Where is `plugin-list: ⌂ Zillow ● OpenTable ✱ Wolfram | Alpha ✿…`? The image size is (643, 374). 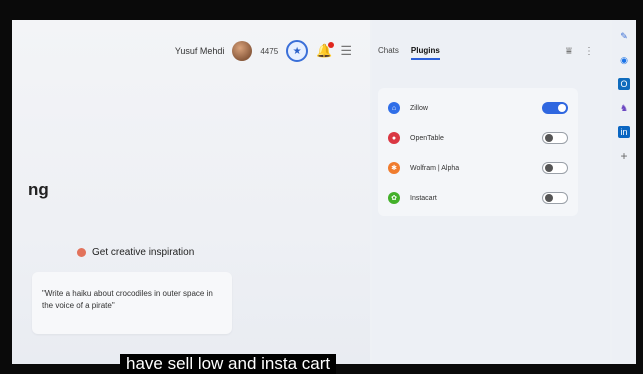
plugin-list: ⌂ Zillow ● OpenTable ✱ Wolfram | Alpha ✿… is located at coordinates (478, 152).